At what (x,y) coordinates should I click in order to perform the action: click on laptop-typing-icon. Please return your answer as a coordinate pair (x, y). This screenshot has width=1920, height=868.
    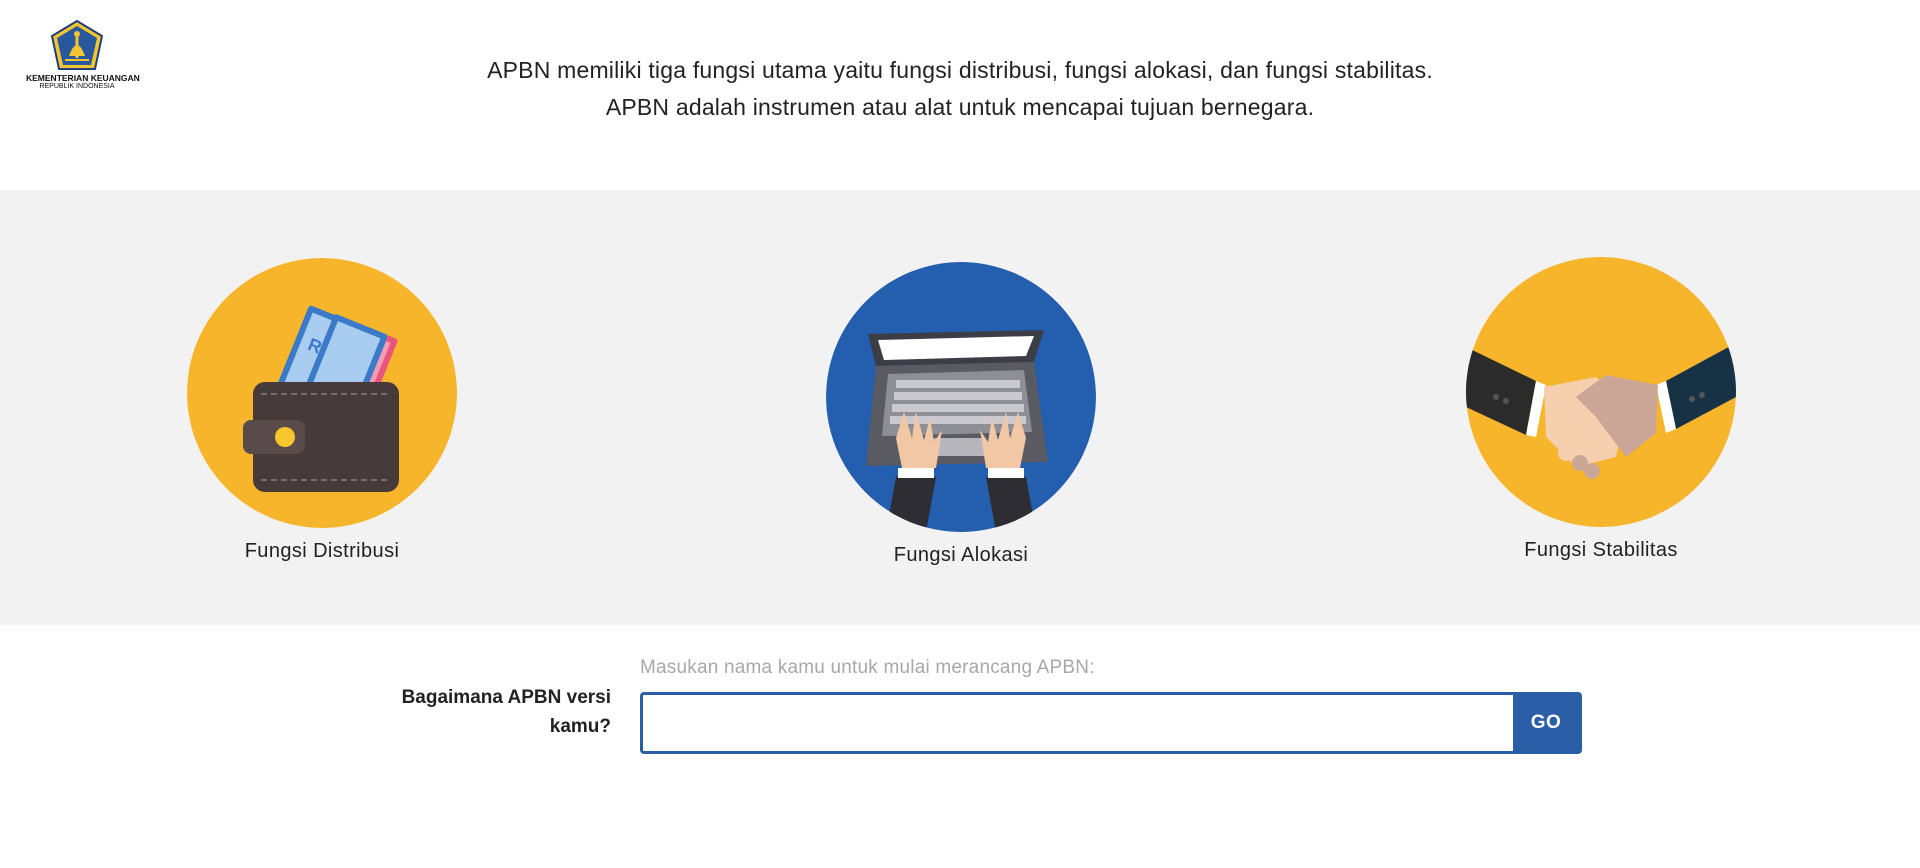
    Looking at the image, I should click on (961, 397).